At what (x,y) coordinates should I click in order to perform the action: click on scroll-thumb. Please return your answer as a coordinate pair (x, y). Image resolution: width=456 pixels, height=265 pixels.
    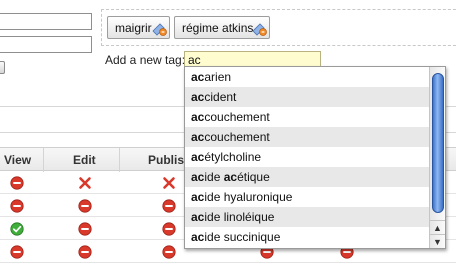
    Looking at the image, I should click on (438, 143).